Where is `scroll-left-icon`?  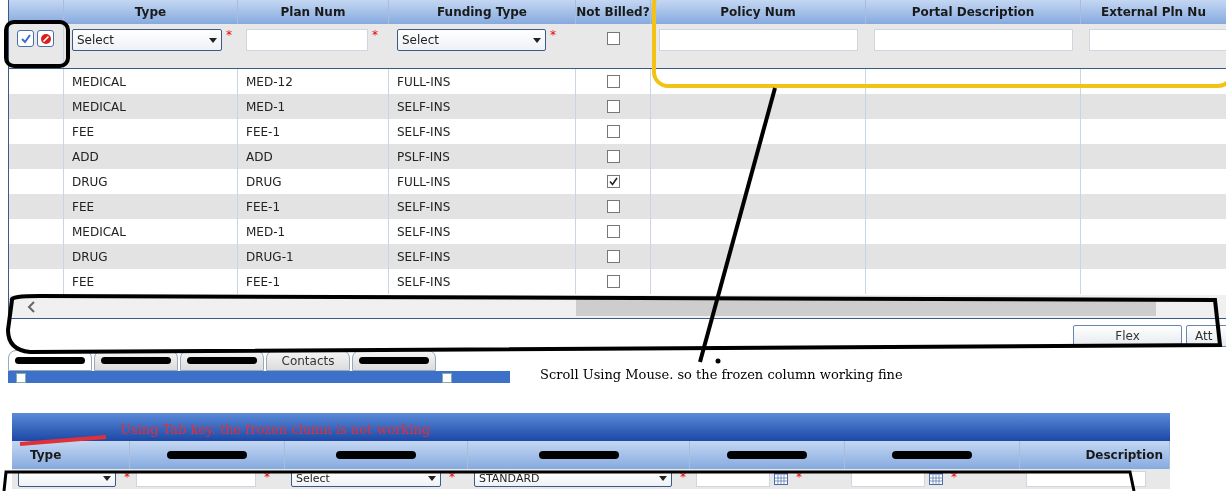 scroll-left-icon is located at coordinates (32, 306).